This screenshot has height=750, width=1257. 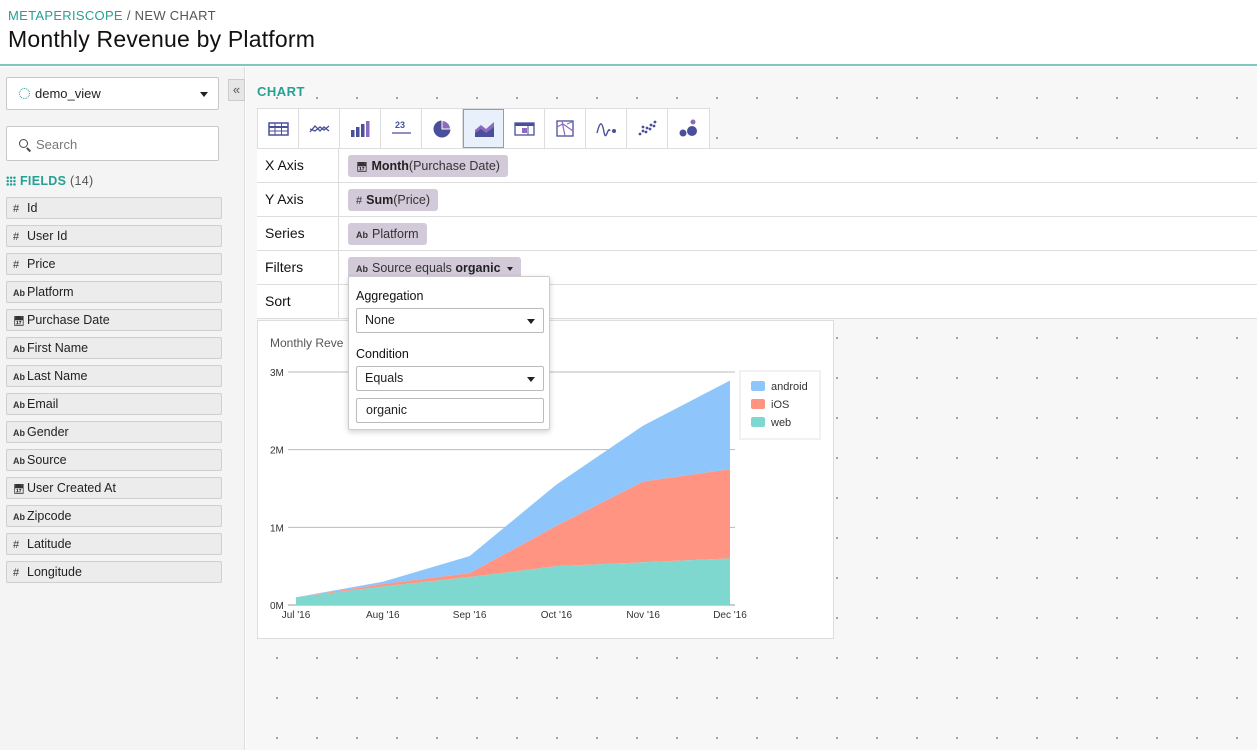 I want to click on search-input: Search, so click(x=112, y=143).